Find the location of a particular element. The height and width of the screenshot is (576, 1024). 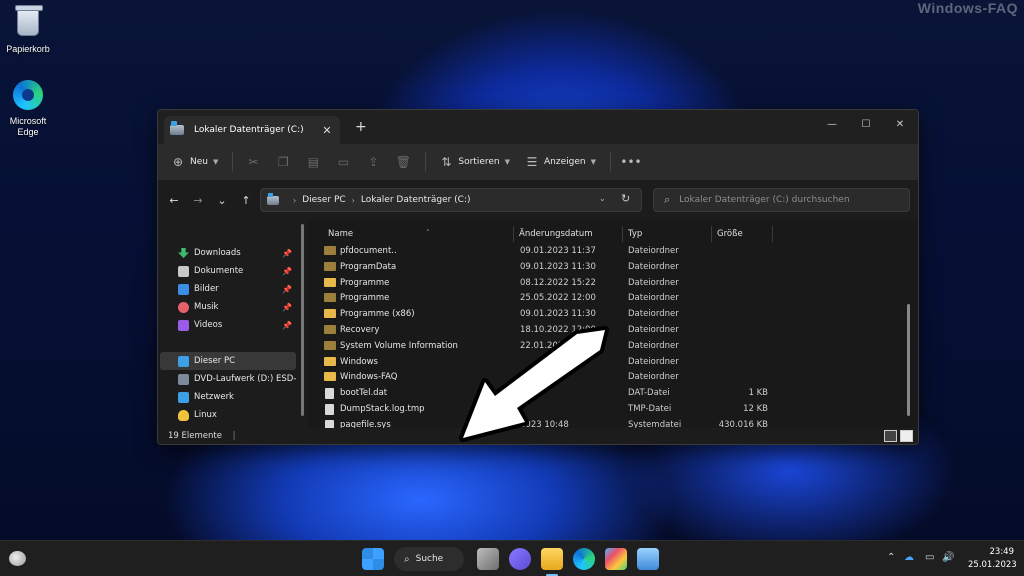

close-window-button: ✕ is located at coordinates (900, 125).